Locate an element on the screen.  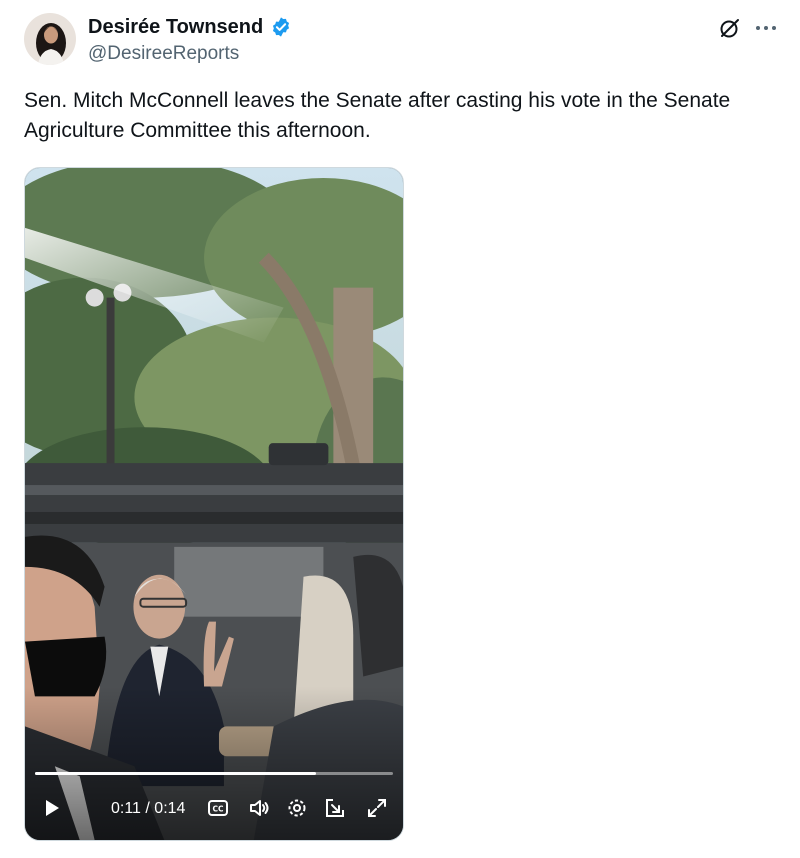
captions-icon: CC is located at coordinates (218, 808).